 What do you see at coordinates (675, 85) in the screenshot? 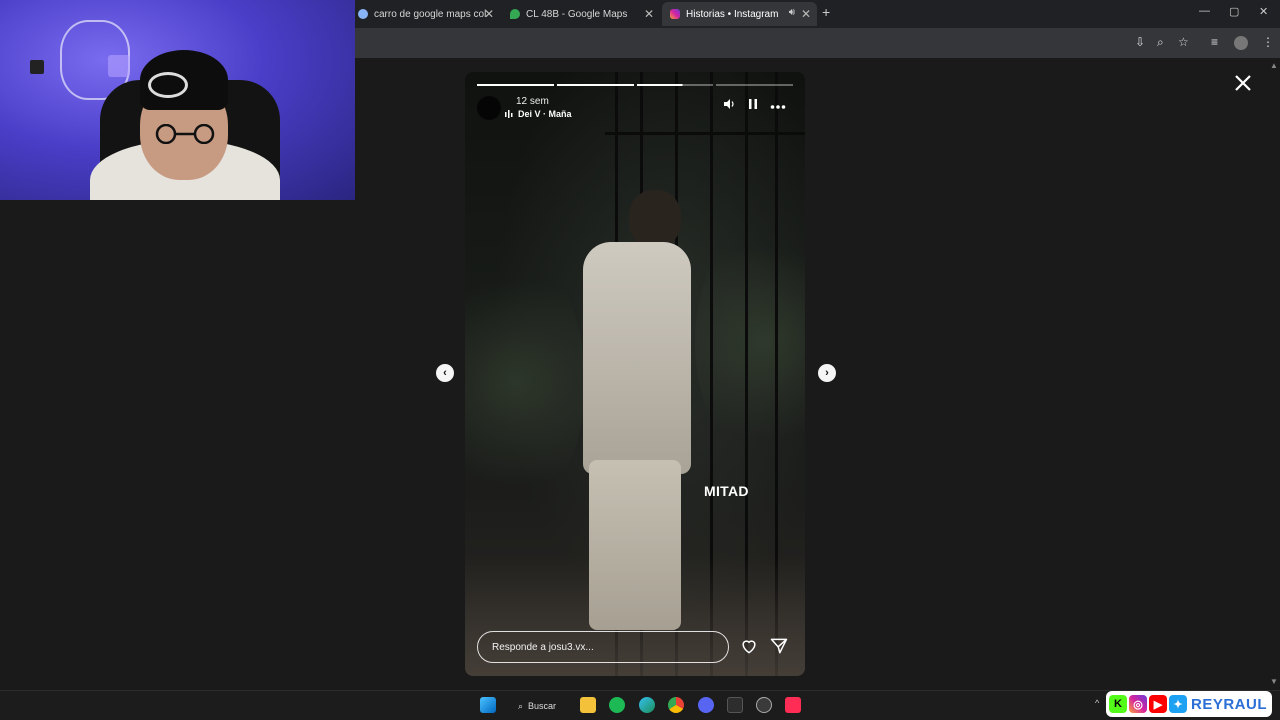
I see `progress-segment-current` at bounding box center [675, 85].